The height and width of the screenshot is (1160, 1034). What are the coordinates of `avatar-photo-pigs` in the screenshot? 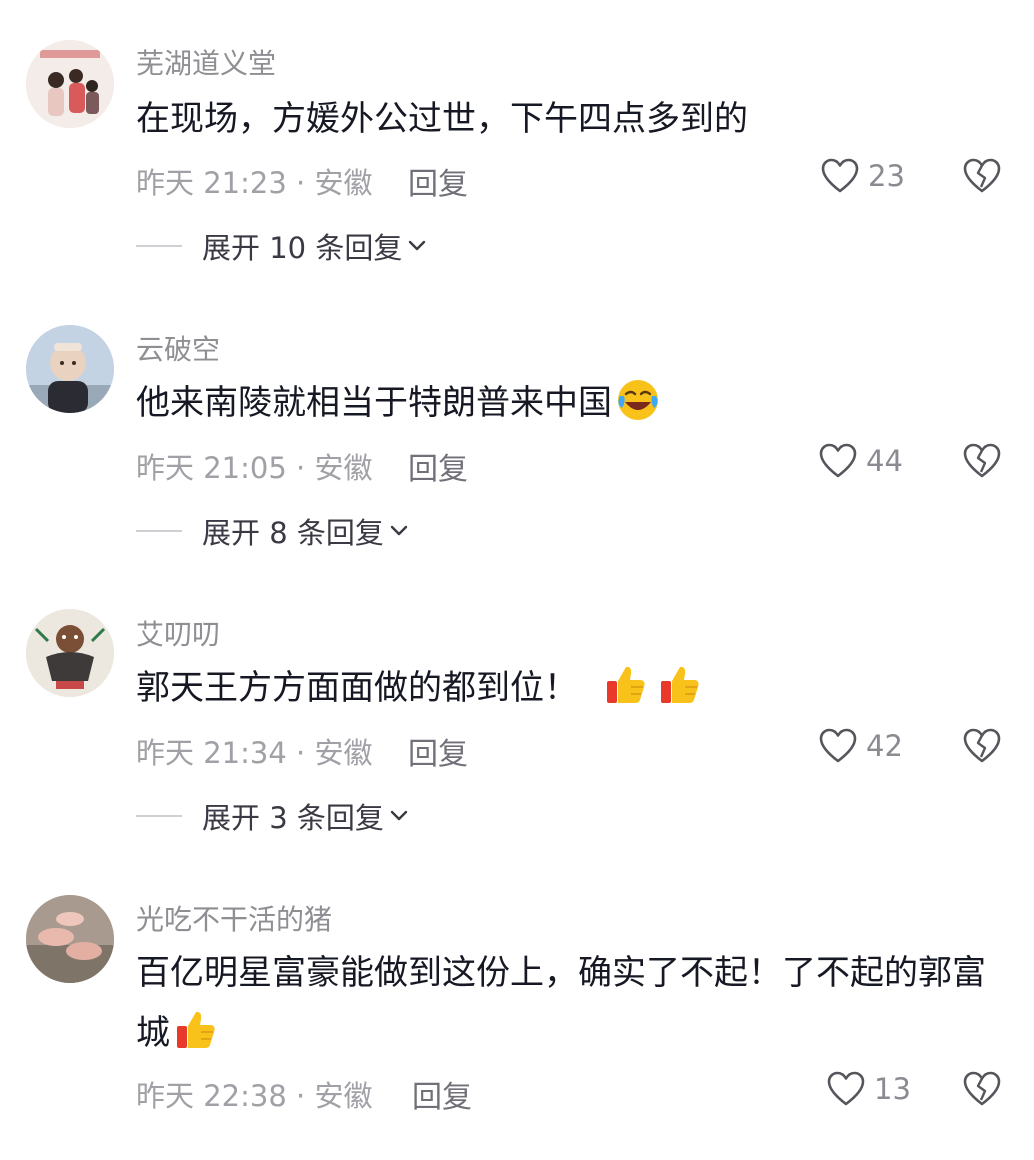 It's located at (70, 939).